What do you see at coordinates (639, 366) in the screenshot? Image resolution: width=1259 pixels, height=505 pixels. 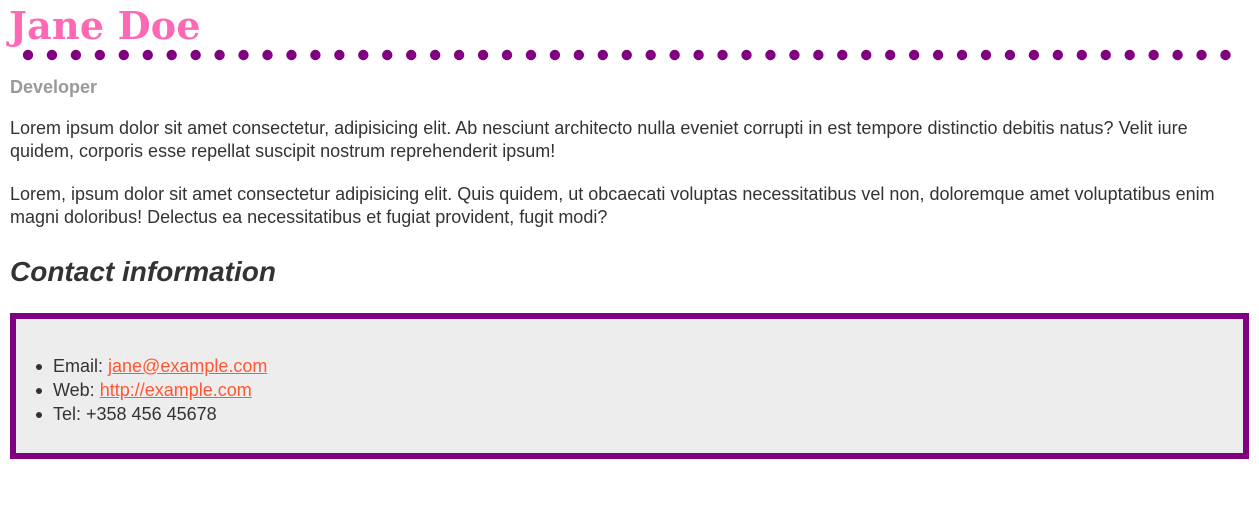 I see `contact-email-item: Email: jane@example.com` at bounding box center [639, 366].